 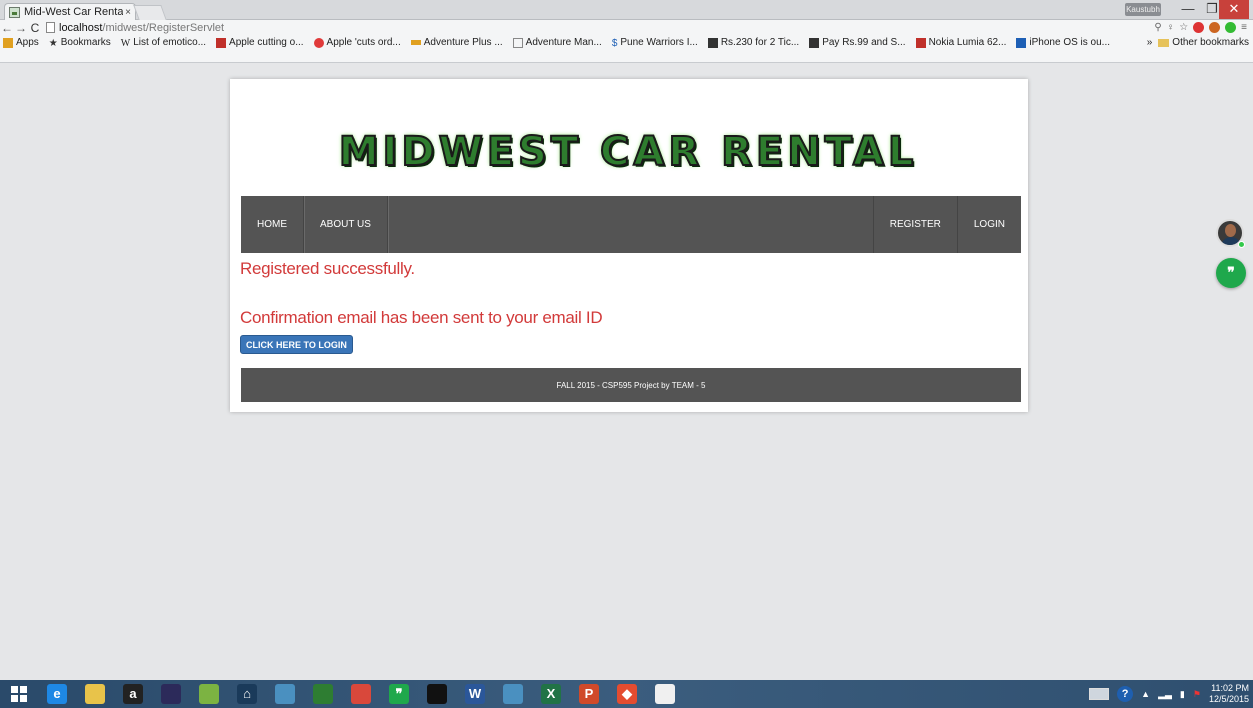 What do you see at coordinates (1241, 244) in the screenshot?
I see `online-status-dot` at bounding box center [1241, 244].